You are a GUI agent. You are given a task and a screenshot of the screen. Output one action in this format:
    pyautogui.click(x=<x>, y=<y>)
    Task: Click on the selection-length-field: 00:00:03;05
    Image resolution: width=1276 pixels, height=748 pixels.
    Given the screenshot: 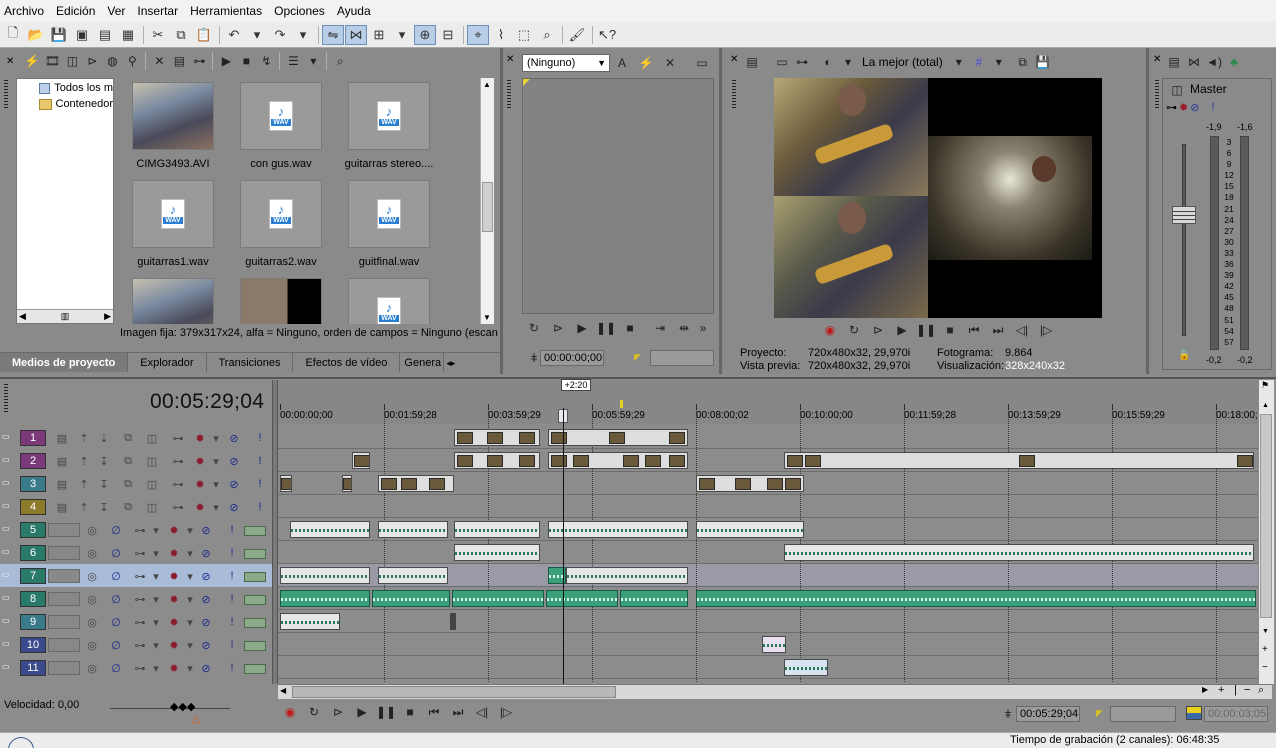 What is the action you would take?
    pyautogui.click(x=1236, y=714)
    